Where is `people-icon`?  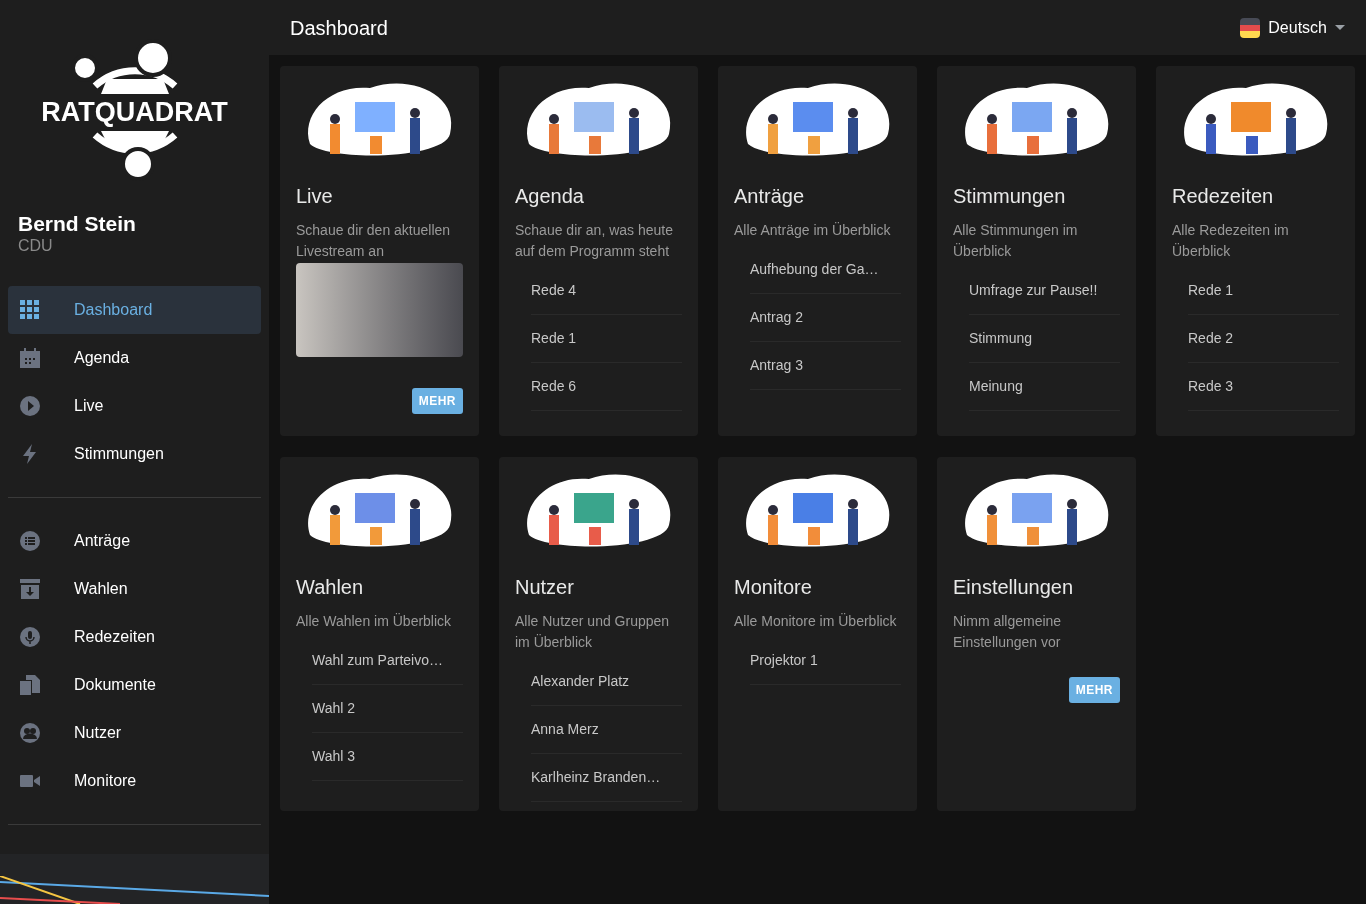 people-icon is located at coordinates (30, 733).